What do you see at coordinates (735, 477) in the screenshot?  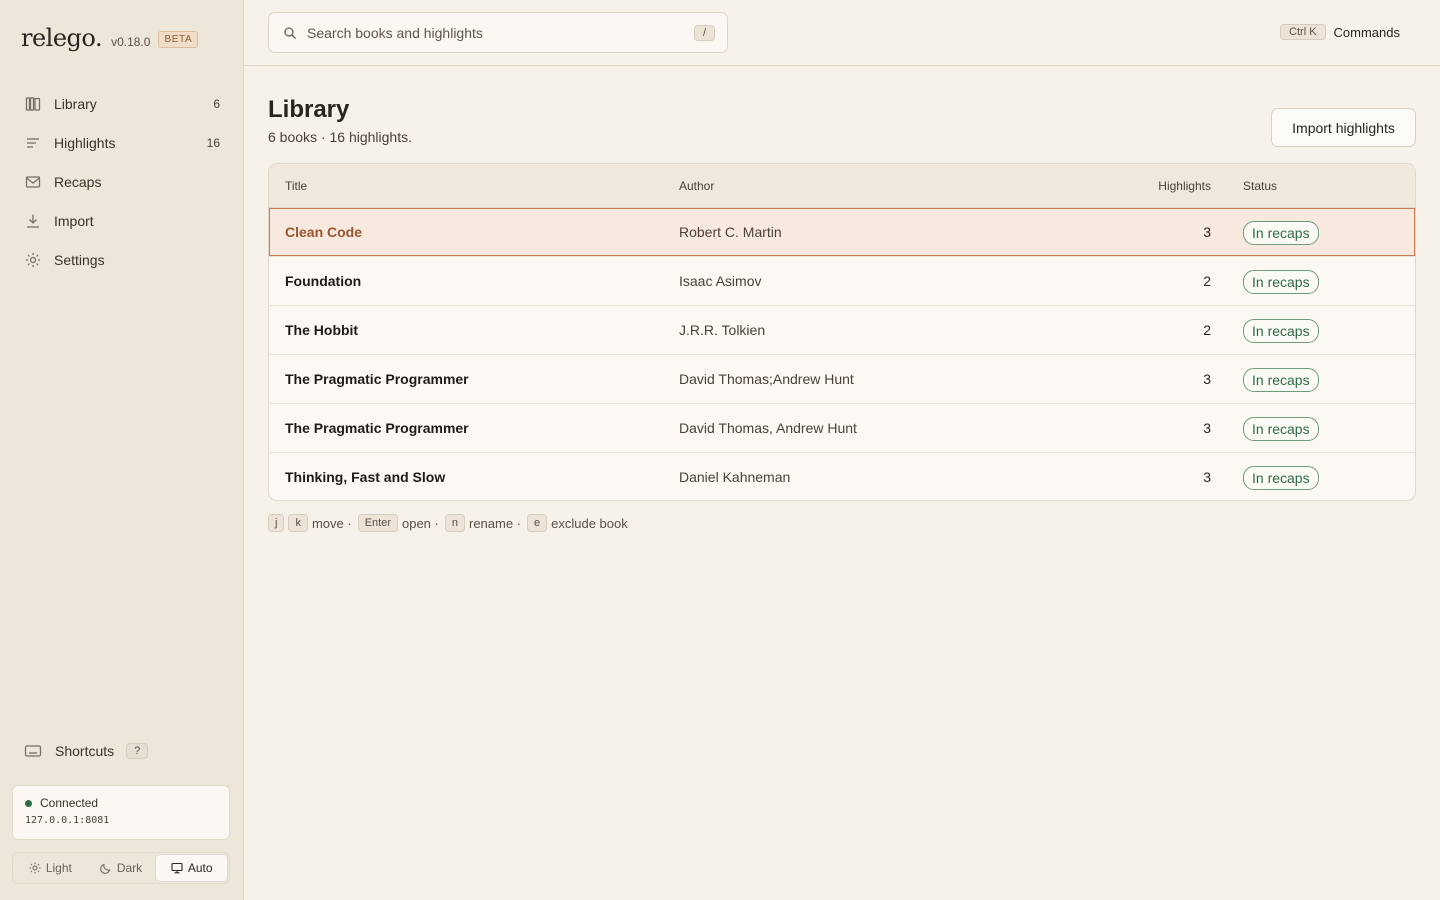 I see `book-author: Daniel Kahneman` at bounding box center [735, 477].